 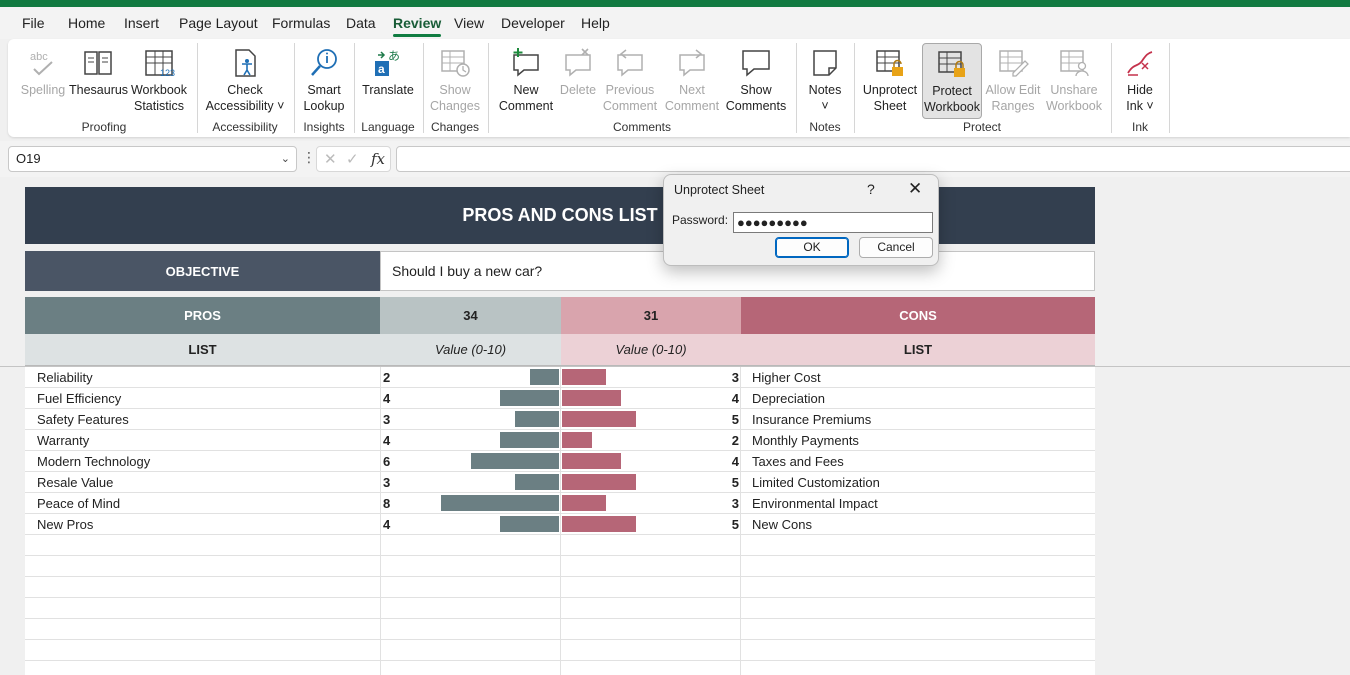 What do you see at coordinates (529, 524) in the screenshot?
I see `pro-value-bar` at bounding box center [529, 524].